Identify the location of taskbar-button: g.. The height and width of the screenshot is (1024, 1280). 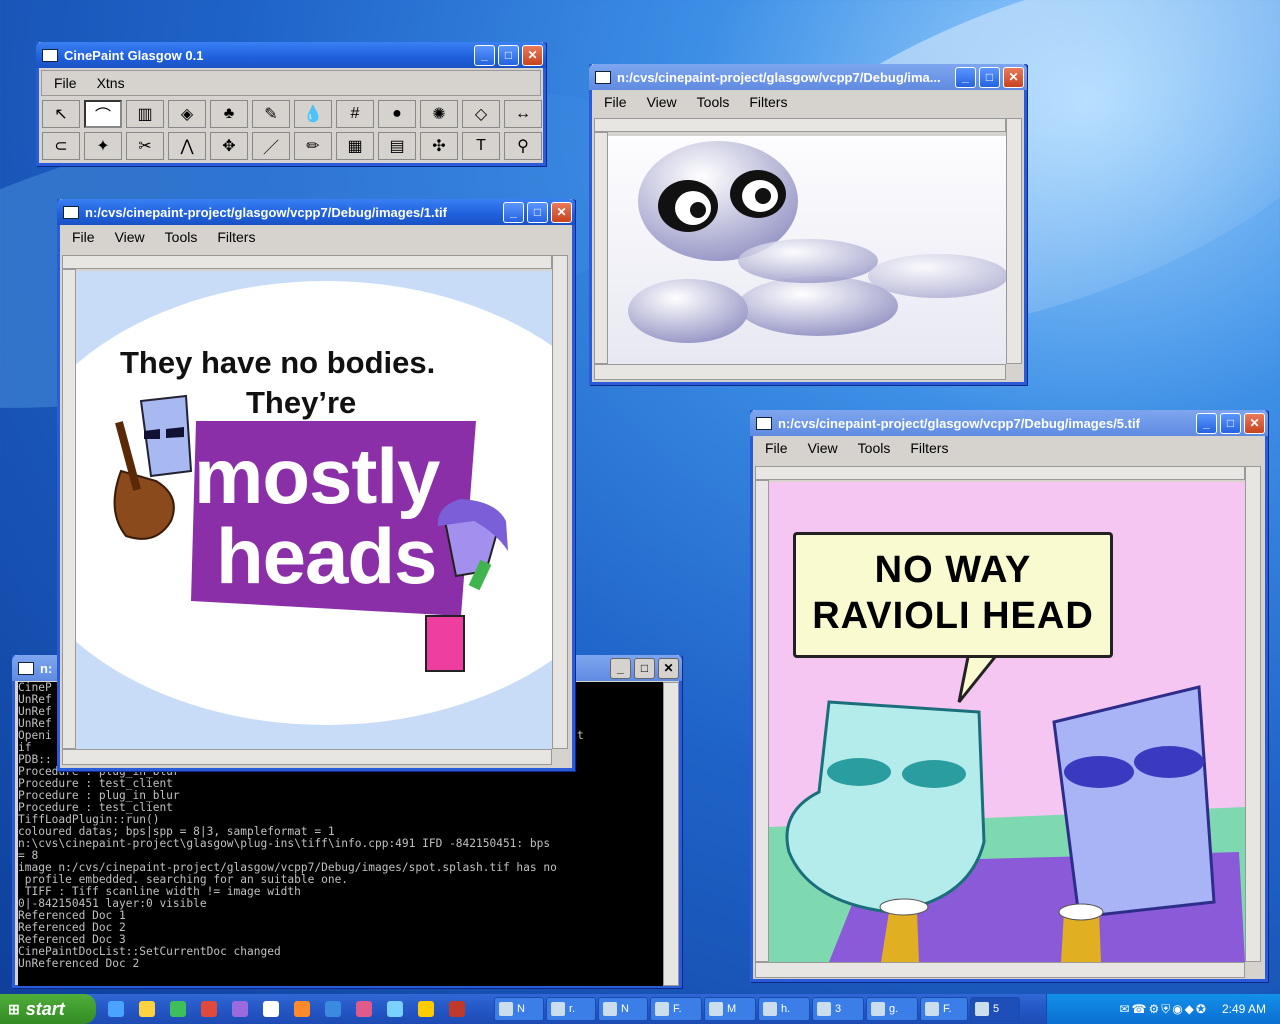
(892, 1009).